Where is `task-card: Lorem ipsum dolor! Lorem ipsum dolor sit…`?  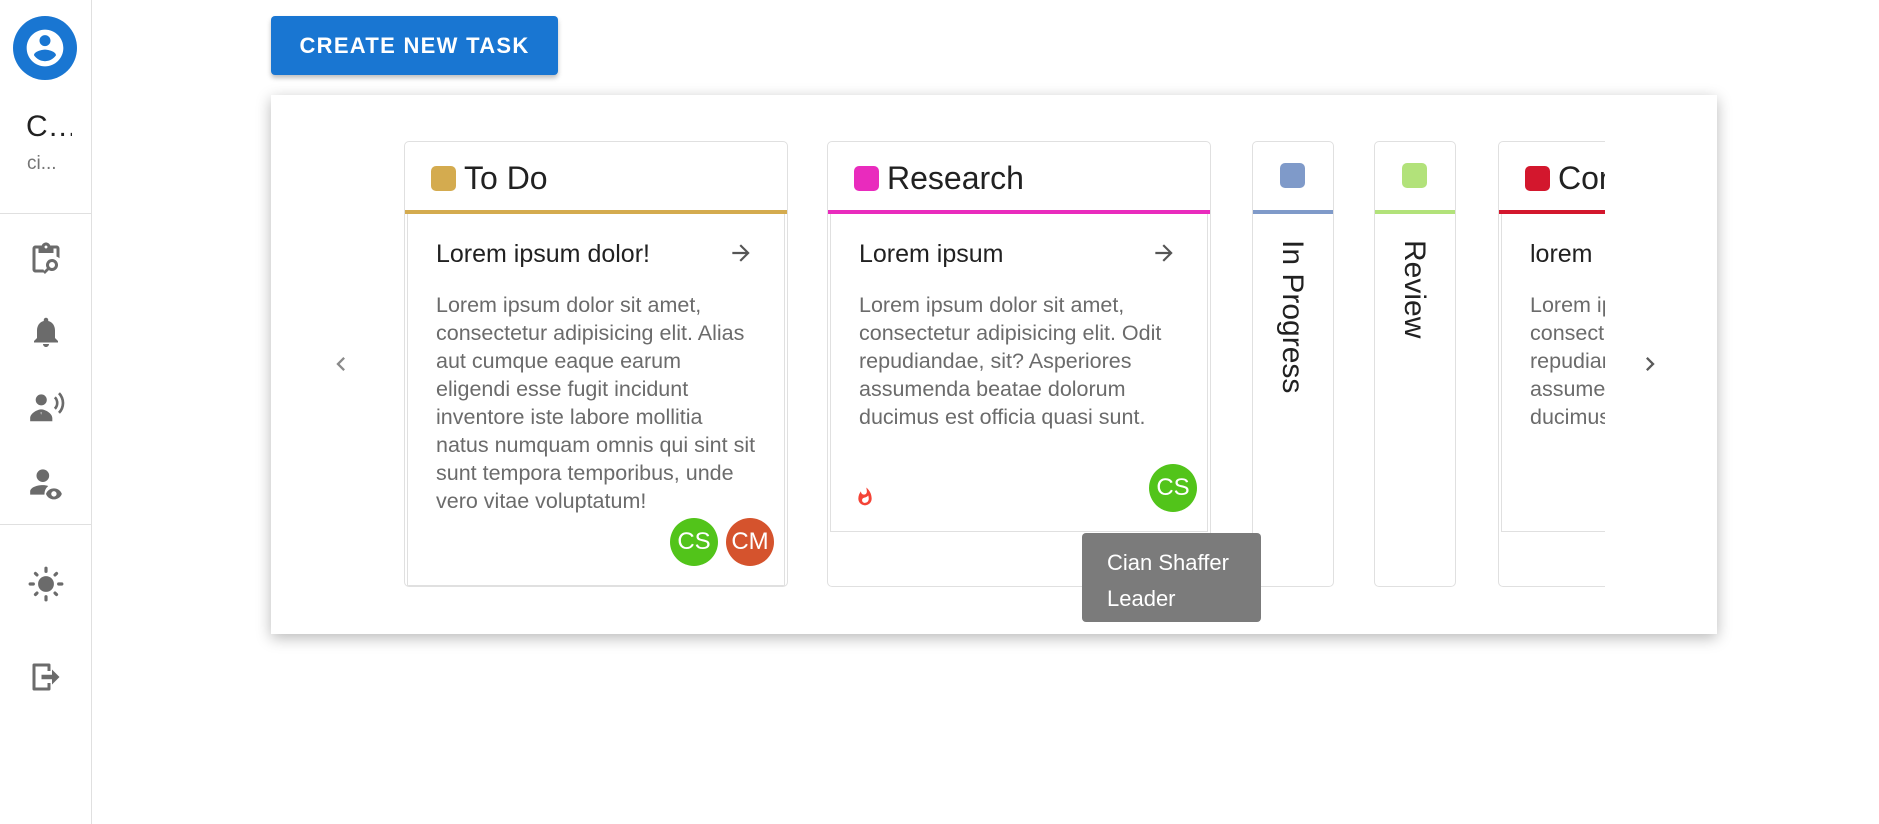 task-card: Lorem ipsum dolor! Lorem ipsum dolor sit… is located at coordinates (596, 400).